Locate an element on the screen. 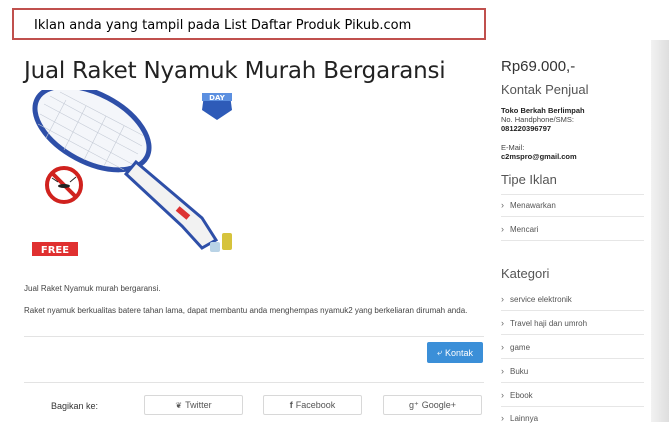 This screenshot has width=669, height=423. email-address: c2mspro@gmail.com is located at coordinates (539, 156).